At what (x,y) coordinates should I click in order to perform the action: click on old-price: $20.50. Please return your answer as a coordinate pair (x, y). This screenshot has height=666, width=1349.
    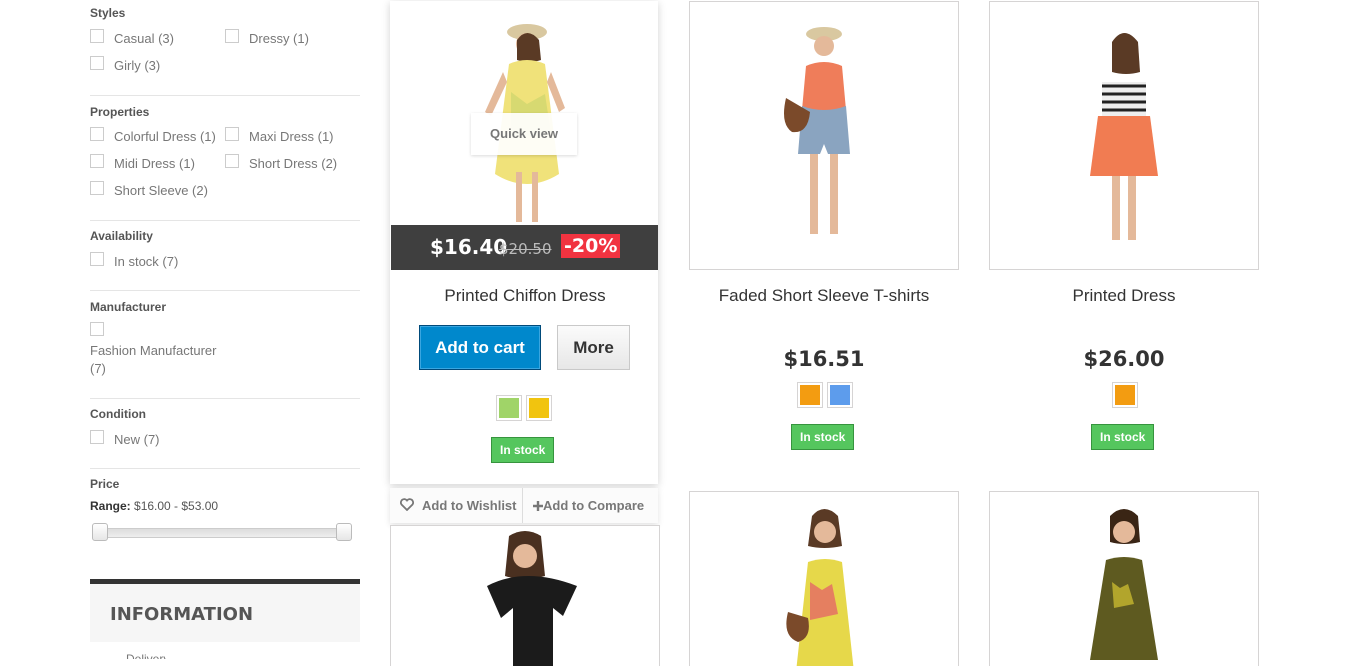
    Looking at the image, I should click on (525, 249).